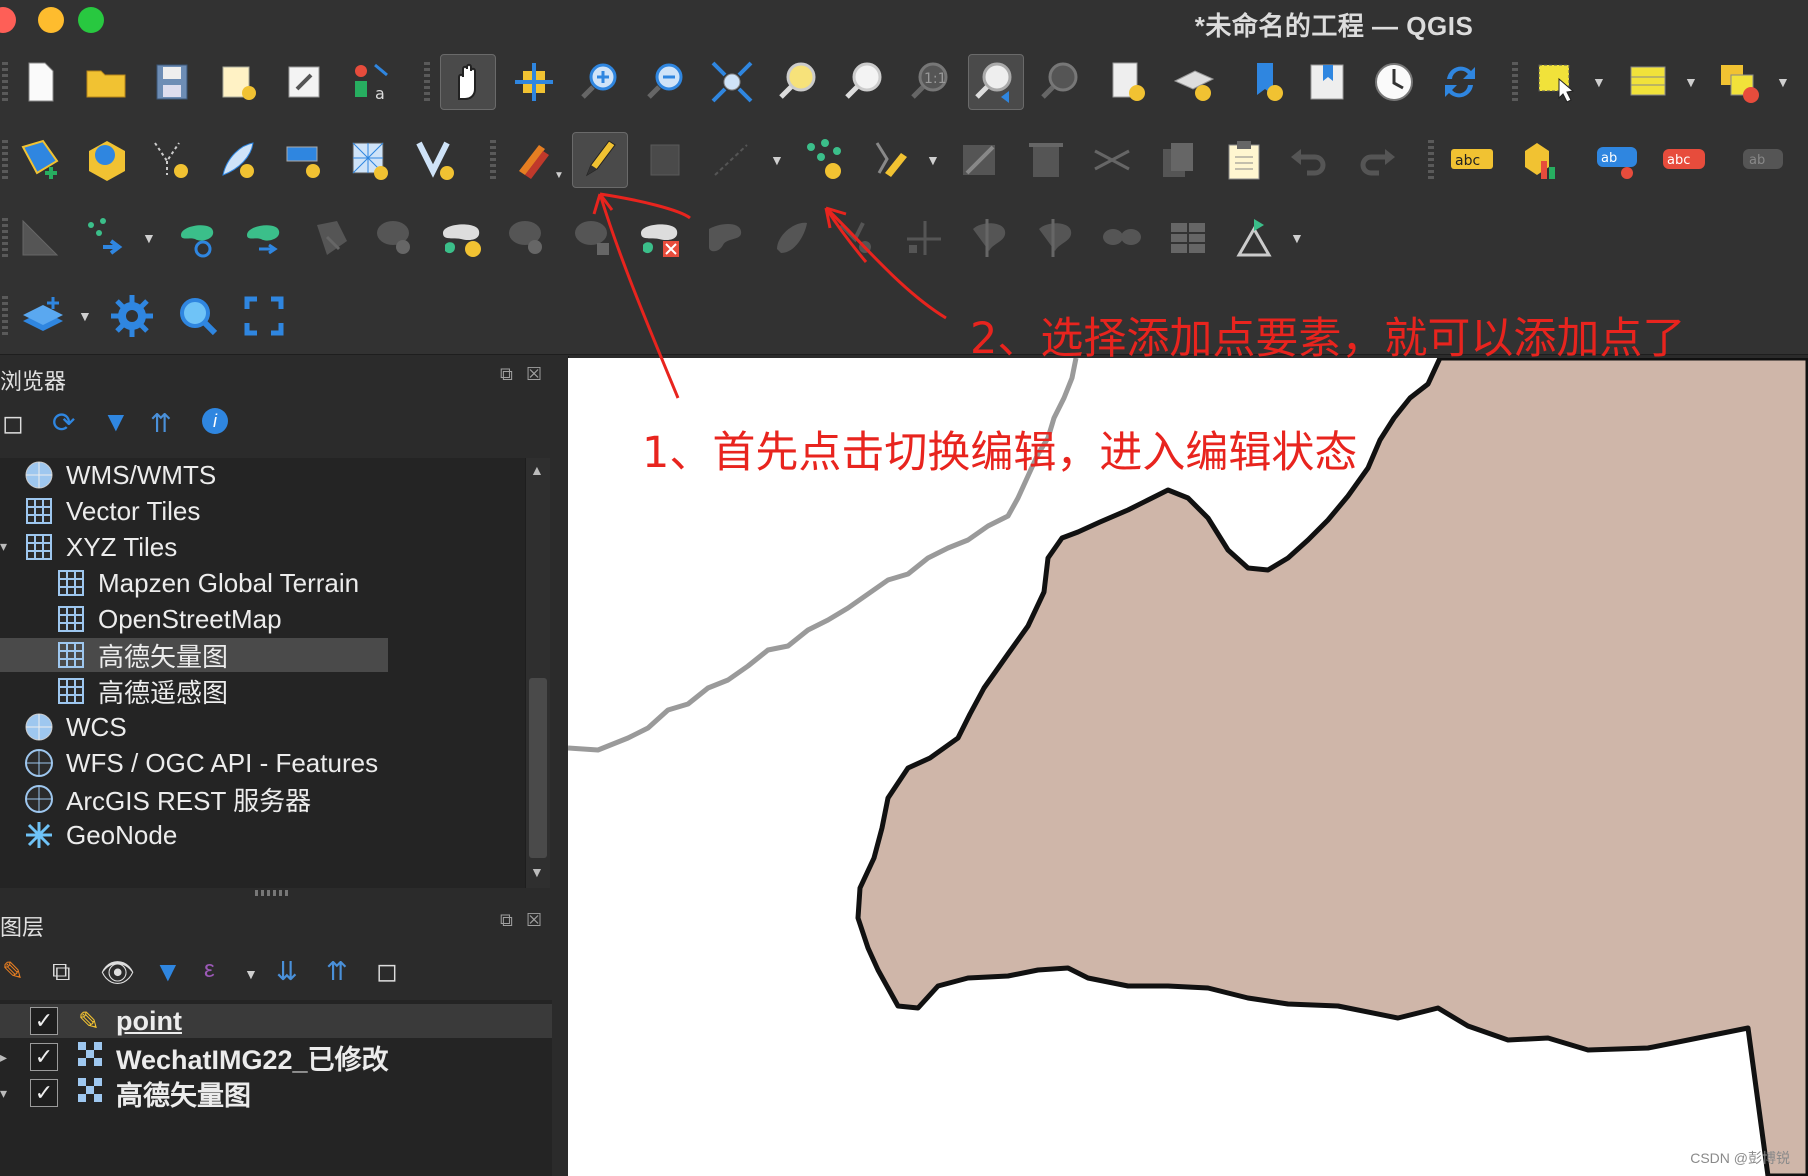  I want to click on watermark: CSDN @彭博锐, so click(1740, 1158).